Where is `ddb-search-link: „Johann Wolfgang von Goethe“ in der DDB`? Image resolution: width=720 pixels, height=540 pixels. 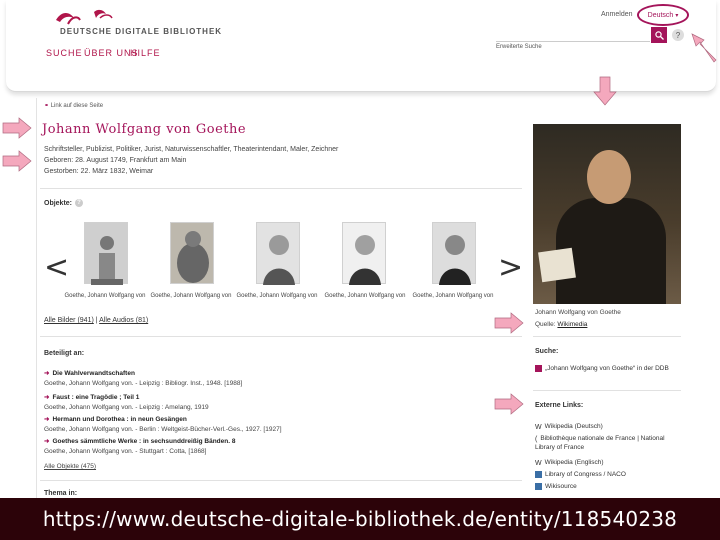 ddb-search-link: „Johann Wolfgang von Goethe“ in der DDB is located at coordinates (609, 368).